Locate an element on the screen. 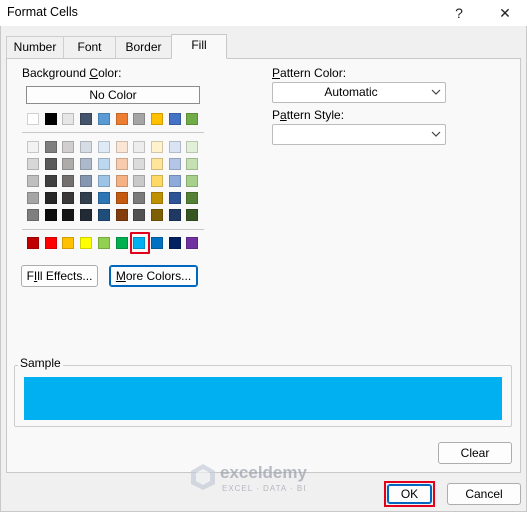  cancel-button: Cancel is located at coordinates (484, 494).